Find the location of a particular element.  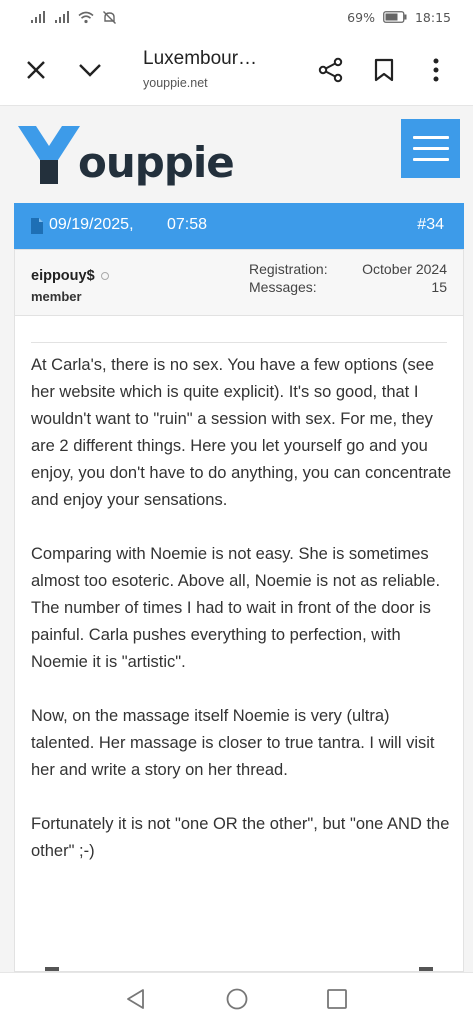

more-icon is located at coordinates (436, 70).